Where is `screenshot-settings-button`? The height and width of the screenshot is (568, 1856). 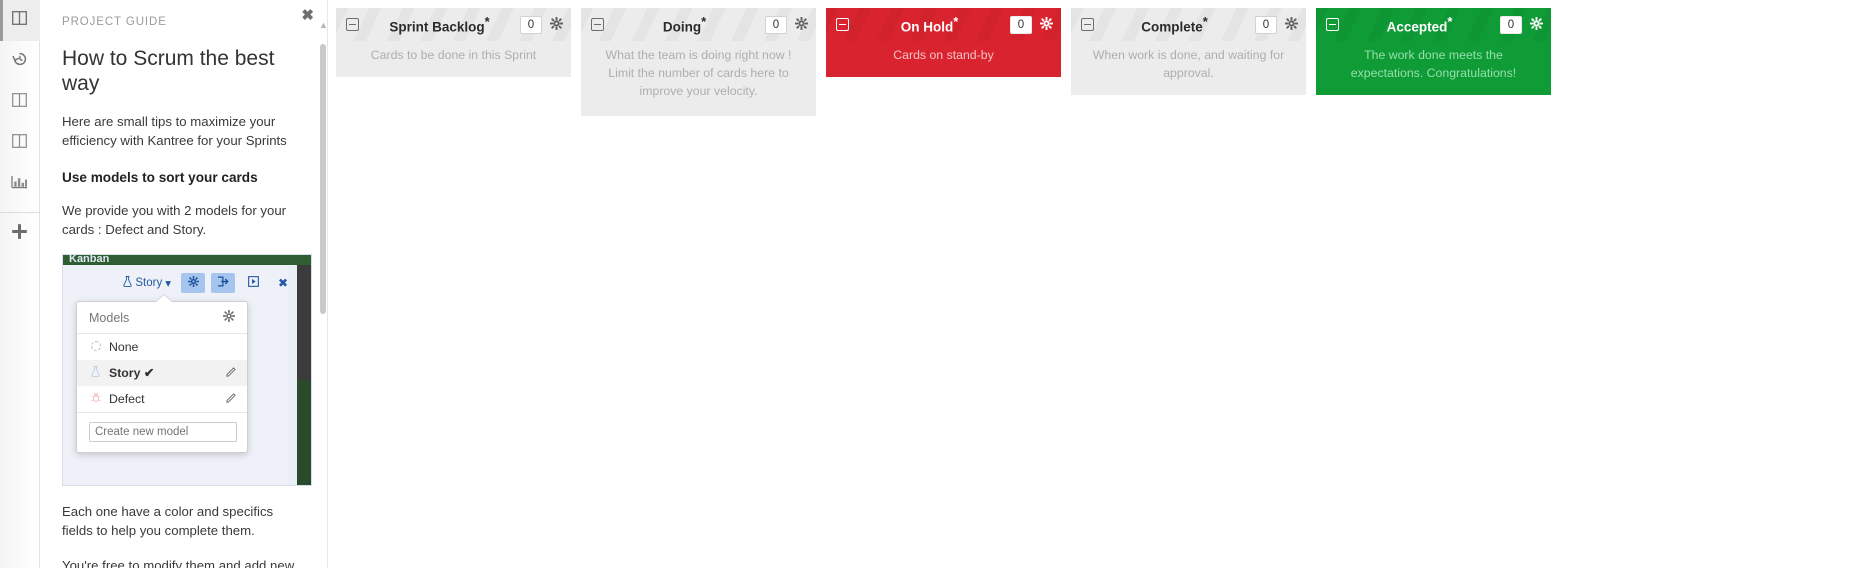 screenshot-settings-button is located at coordinates (193, 283).